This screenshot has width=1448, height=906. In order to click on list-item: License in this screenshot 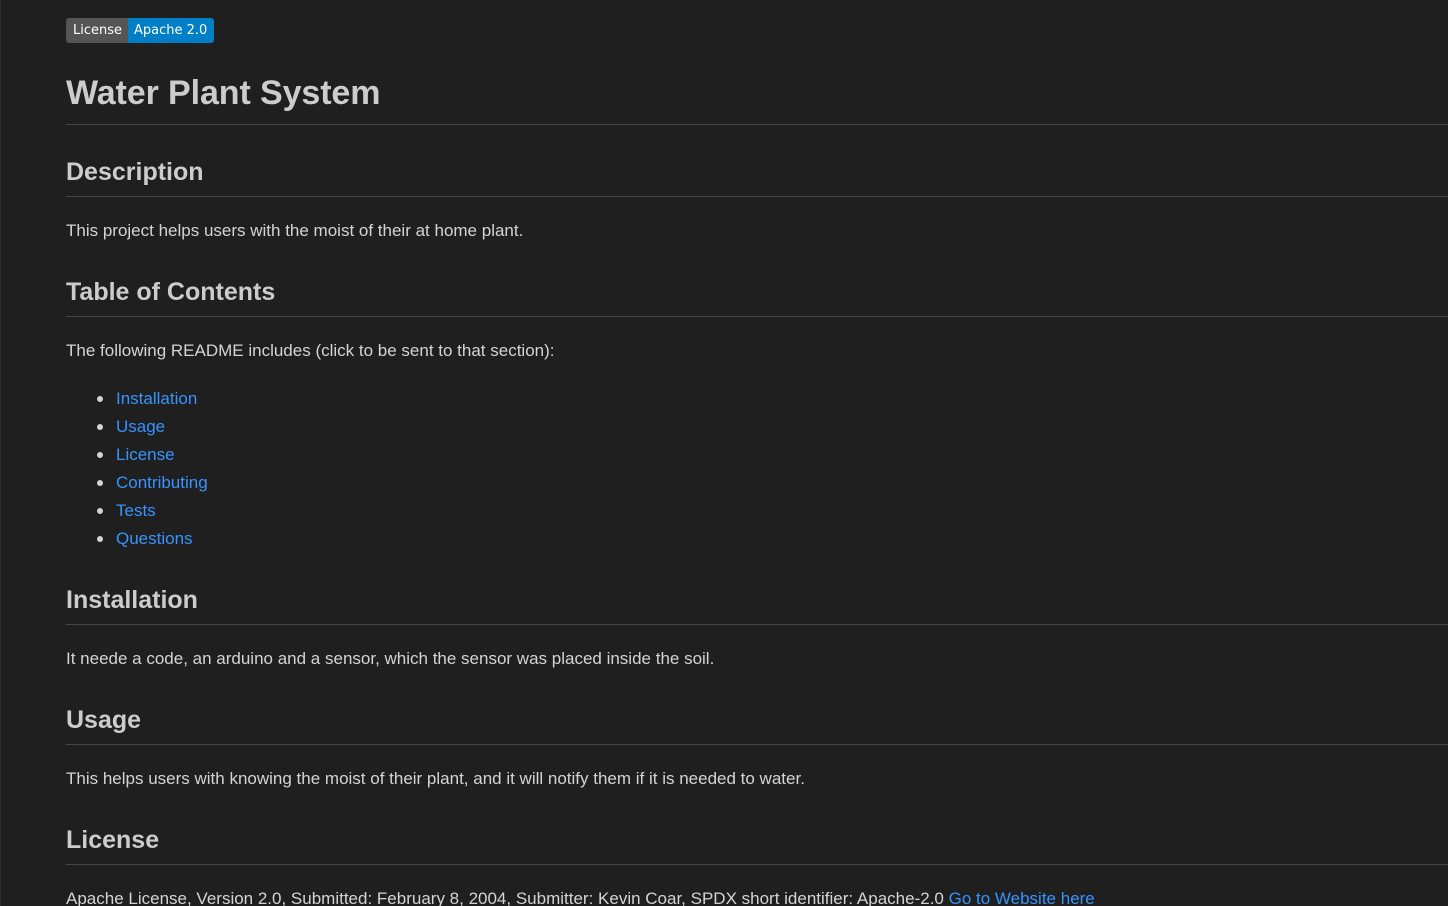, I will do `click(137, 457)`.